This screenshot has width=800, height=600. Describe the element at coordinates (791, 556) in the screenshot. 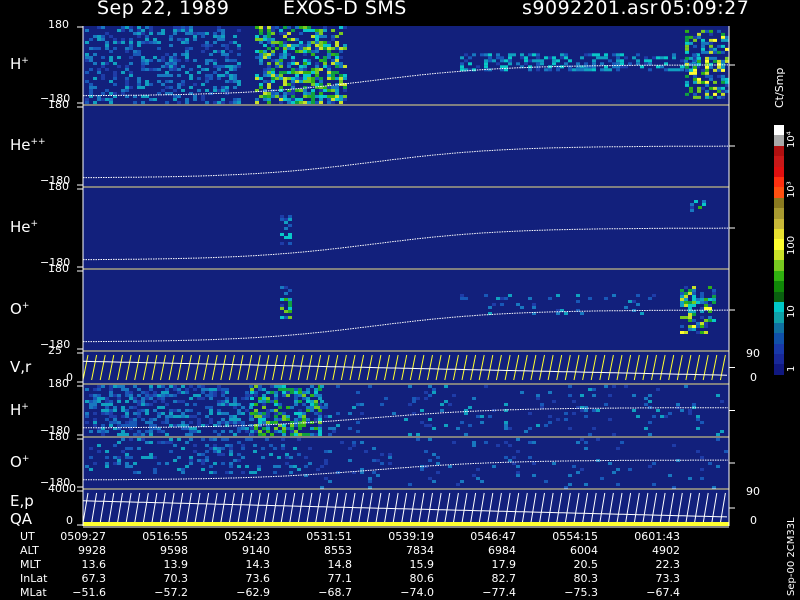

I see `version-label: Sep-00 2CM33L` at that location.